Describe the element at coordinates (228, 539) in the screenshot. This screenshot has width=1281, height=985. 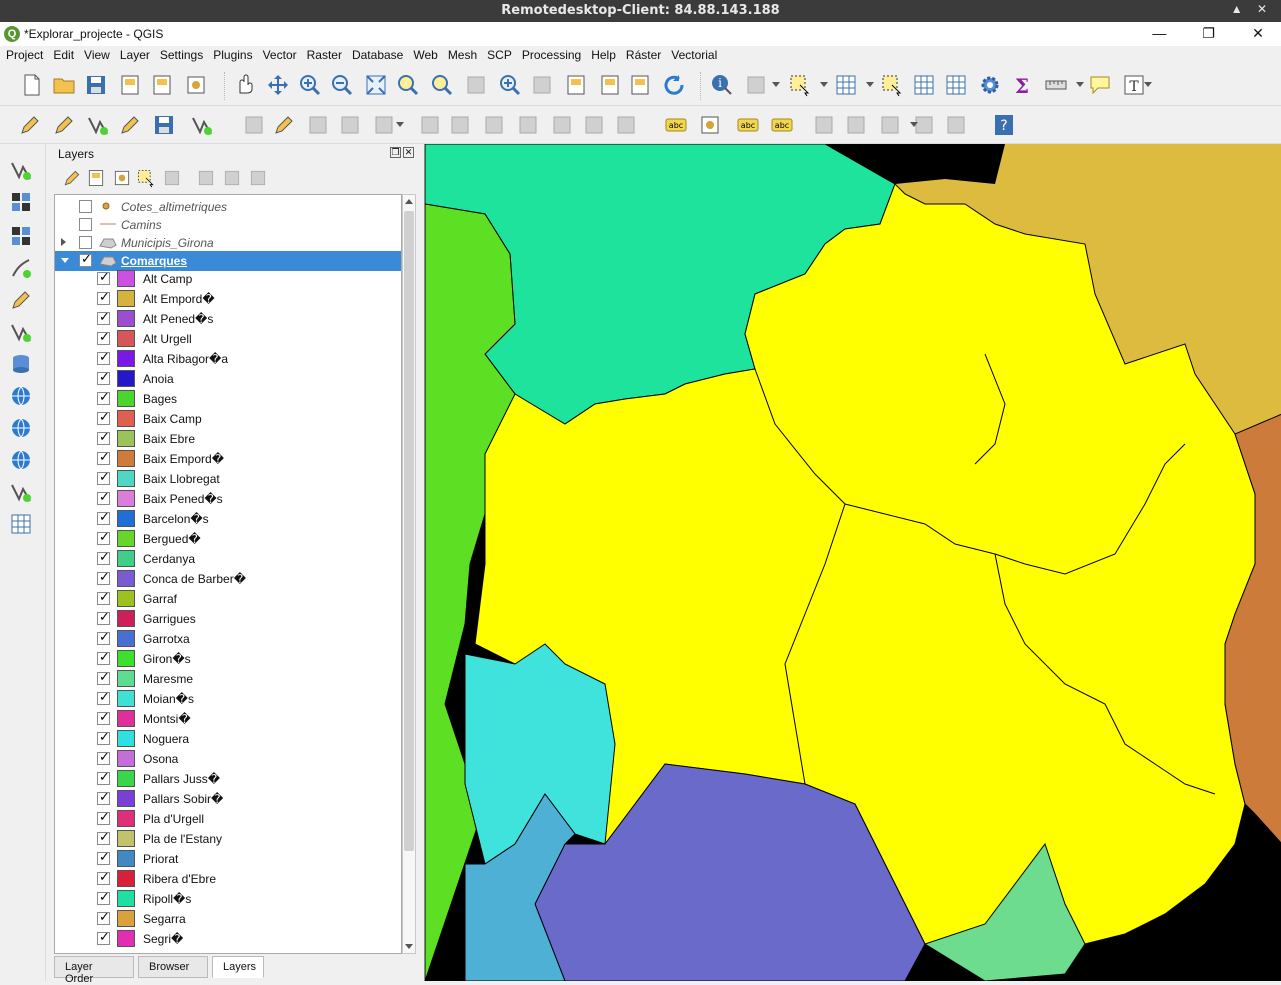
I see `legend-item: Bergued�` at that location.